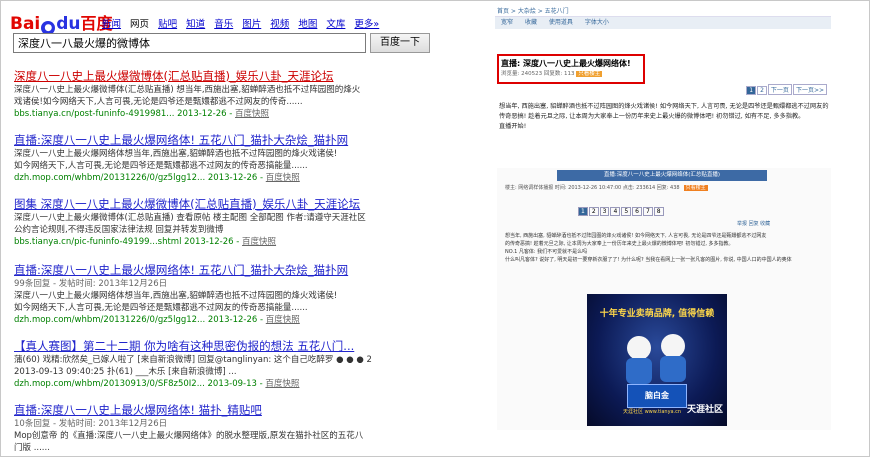  I want to click on nav-tieba: 贴吧, so click(167, 24).